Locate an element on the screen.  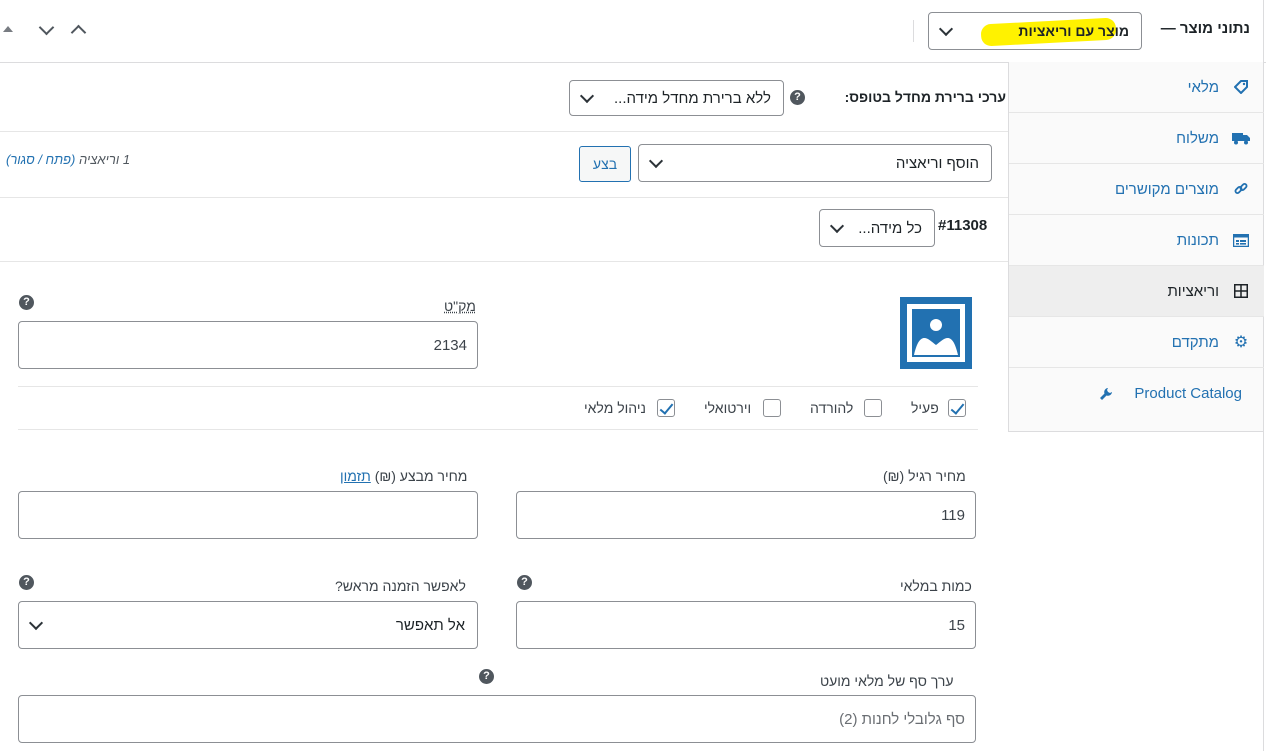
sidebar-item-attributes: תכונות is located at coordinates (1136, 240).